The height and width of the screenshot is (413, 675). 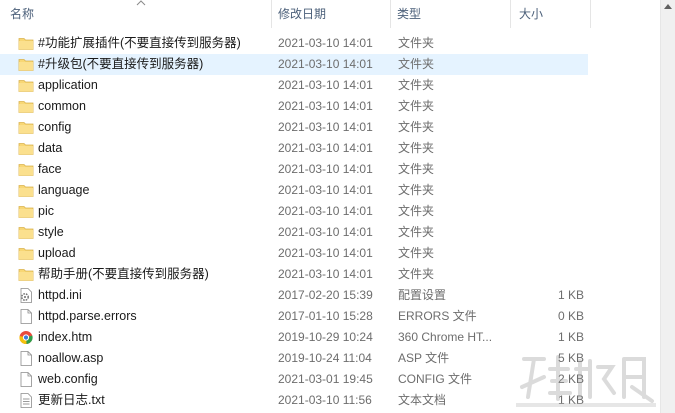 What do you see at coordinates (141, 3) in the screenshot?
I see `sort-ascending-icon` at bounding box center [141, 3].